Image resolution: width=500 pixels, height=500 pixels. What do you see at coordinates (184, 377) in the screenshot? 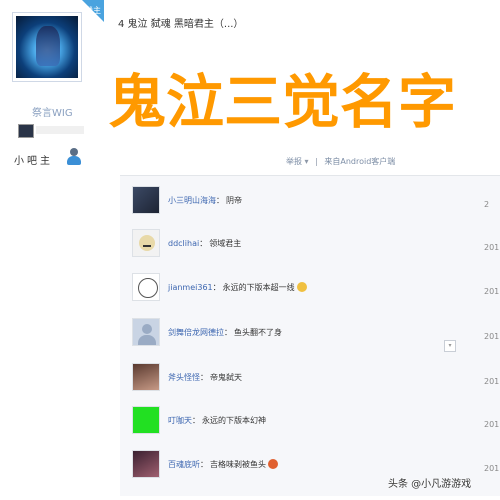
I see `reply-username: 斧头怪怪` at bounding box center [184, 377].